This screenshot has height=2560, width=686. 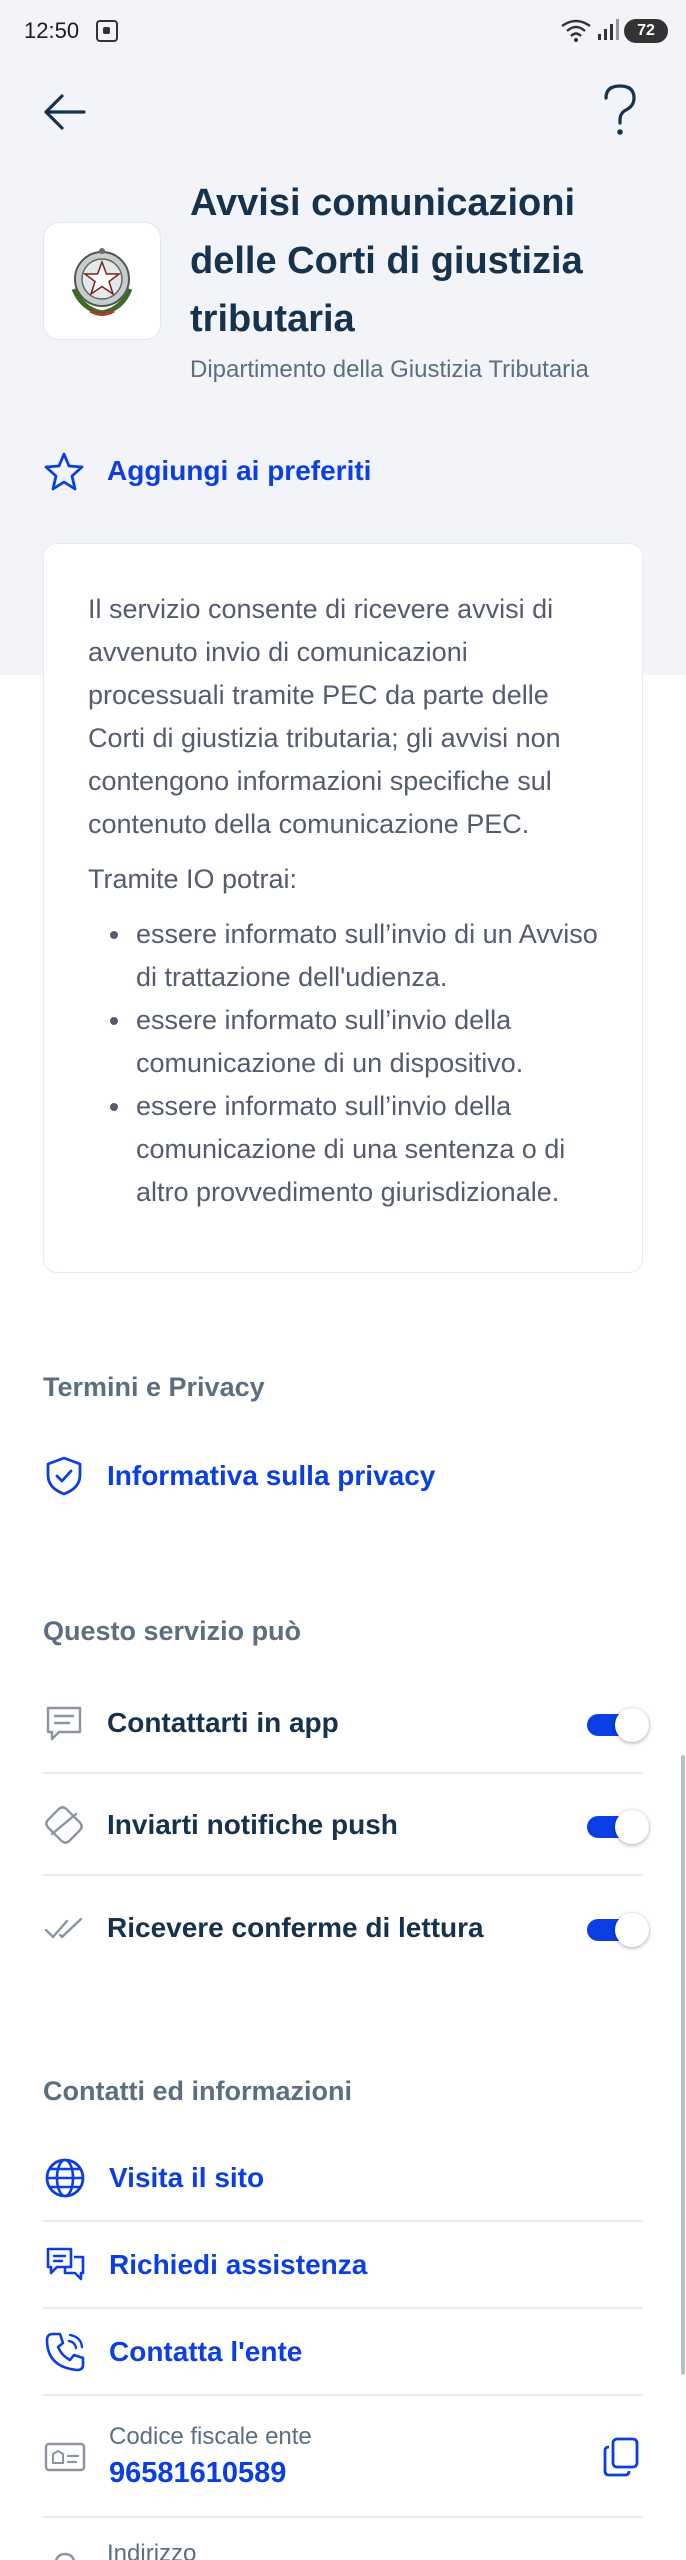 What do you see at coordinates (65, 2178) in the screenshot?
I see `globe-icon` at bounding box center [65, 2178].